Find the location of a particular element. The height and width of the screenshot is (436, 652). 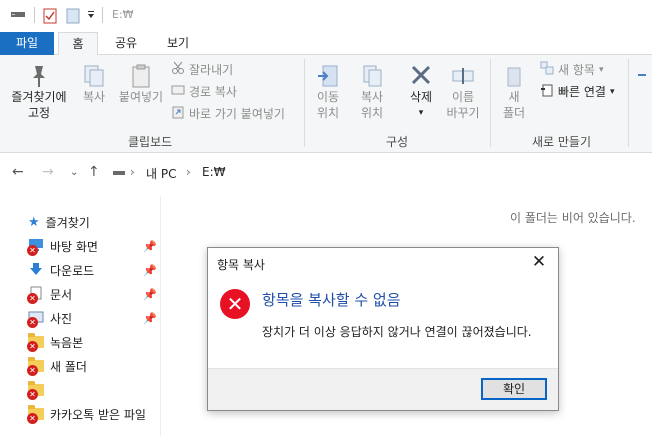

pictures-pinned-icon: 📌 is located at coordinates (150, 318).